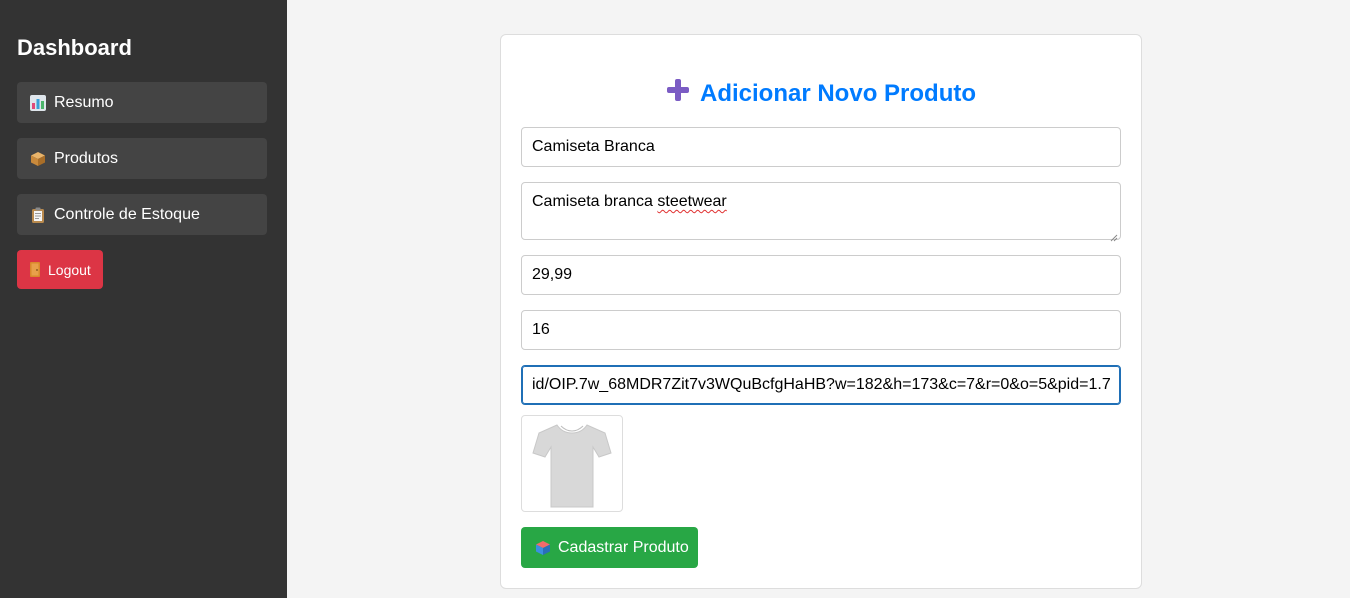 This screenshot has height=598, width=1350. What do you see at coordinates (623, 547) in the screenshot?
I see `submit-label: Cadastrar Produto` at bounding box center [623, 547].